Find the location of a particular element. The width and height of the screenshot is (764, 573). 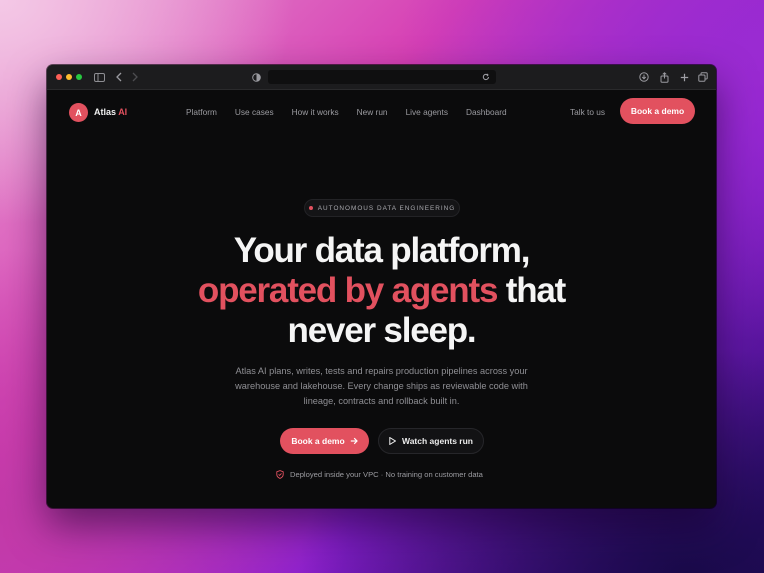

nav-link-use-cases: Use cases is located at coordinates (254, 112).